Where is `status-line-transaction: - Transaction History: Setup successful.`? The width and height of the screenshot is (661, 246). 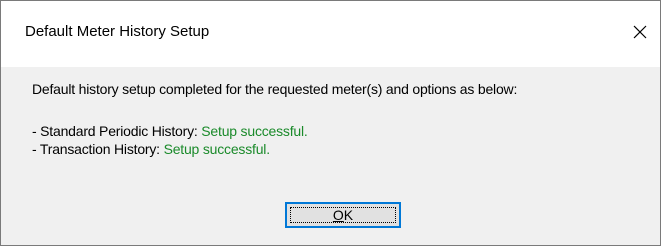 status-line-transaction: - Transaction History: Setup successful. is located at coordinates (151, 149).